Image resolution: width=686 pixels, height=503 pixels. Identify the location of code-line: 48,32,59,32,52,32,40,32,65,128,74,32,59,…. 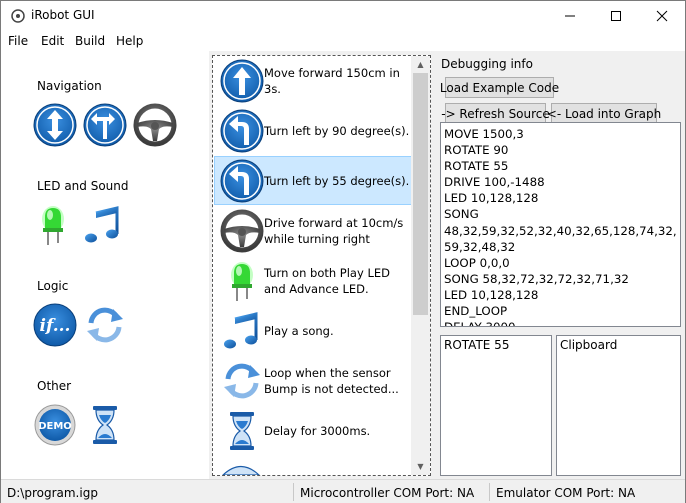
(560, 238).